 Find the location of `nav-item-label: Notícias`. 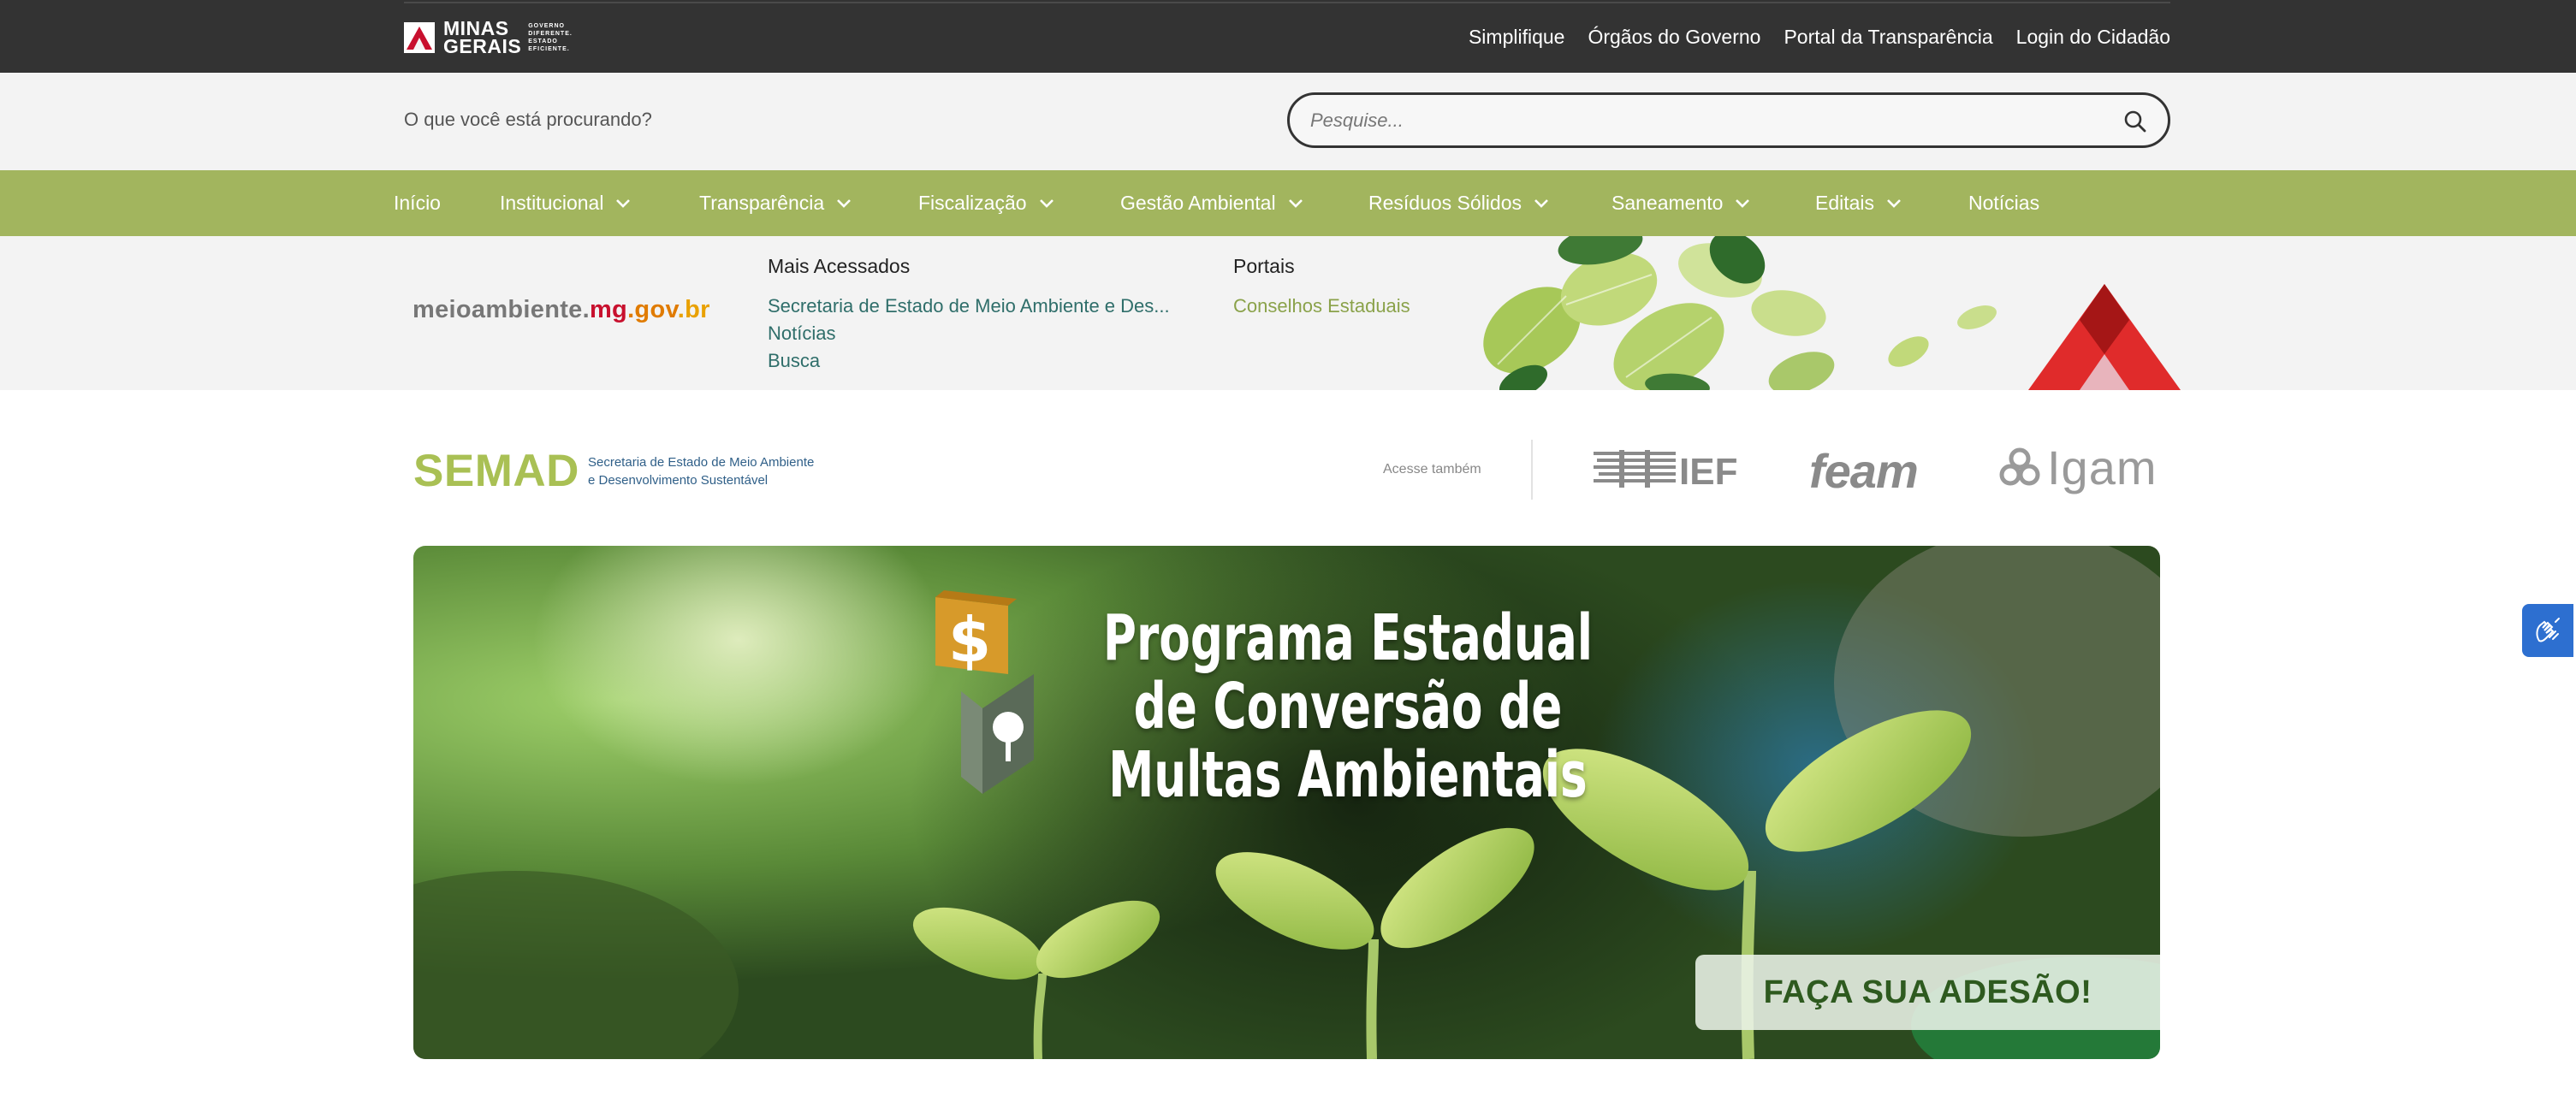

nav-item-label: Notícias is located at coordinates (2004, 203).